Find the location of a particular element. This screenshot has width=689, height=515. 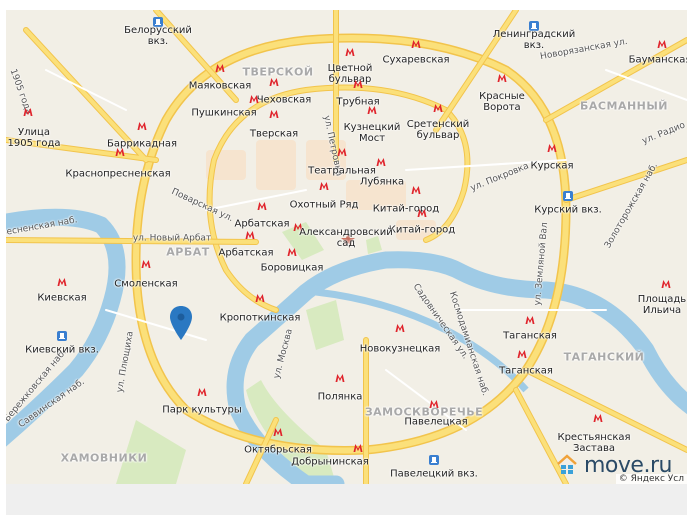

metro-station-label: Тверская is located at coordinates (274, 134).